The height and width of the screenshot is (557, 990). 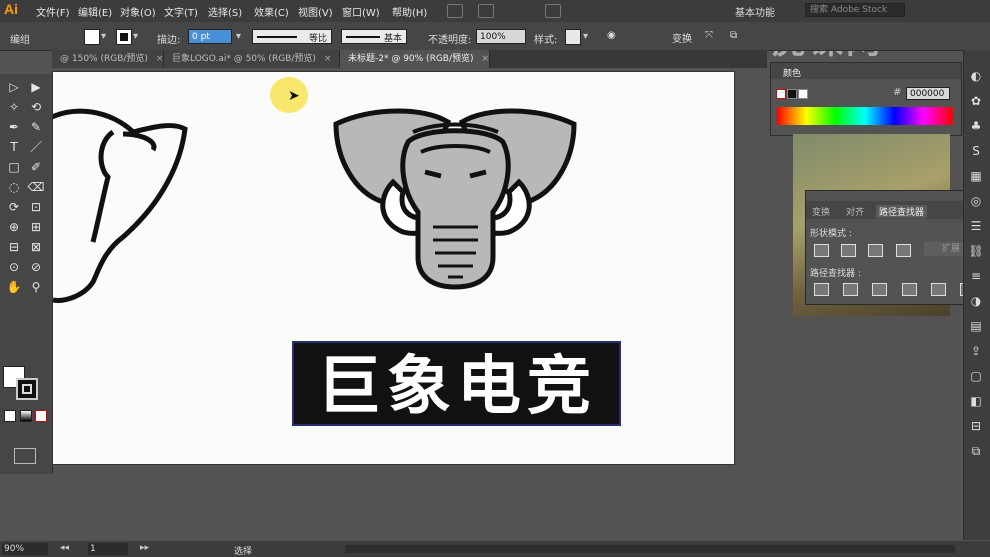 What do you see at coordinates (733, 35) in the screenshot?
I see `align-icon: ⧉` at bounding box center [733, 35].